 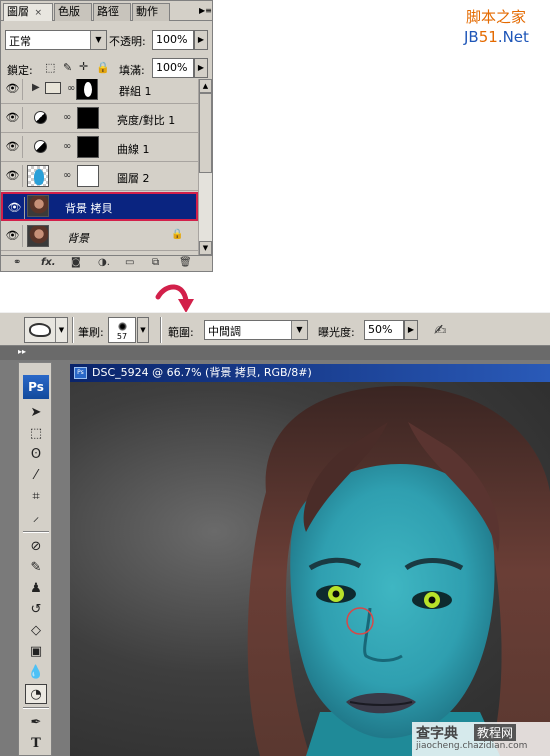 What do you see at coordinates (496, 37) in the screenshot?
I see `watermark-site: JB51.Net` at bounding box center [496, 37].